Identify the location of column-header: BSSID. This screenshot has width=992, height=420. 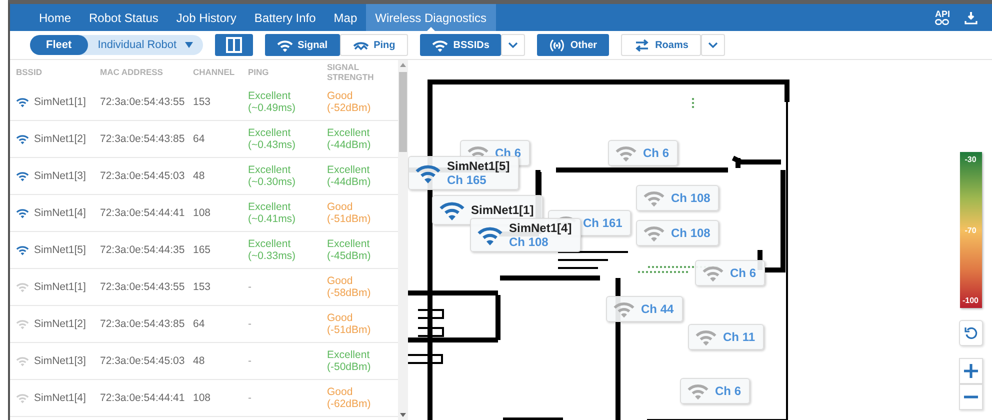
(29, 72).